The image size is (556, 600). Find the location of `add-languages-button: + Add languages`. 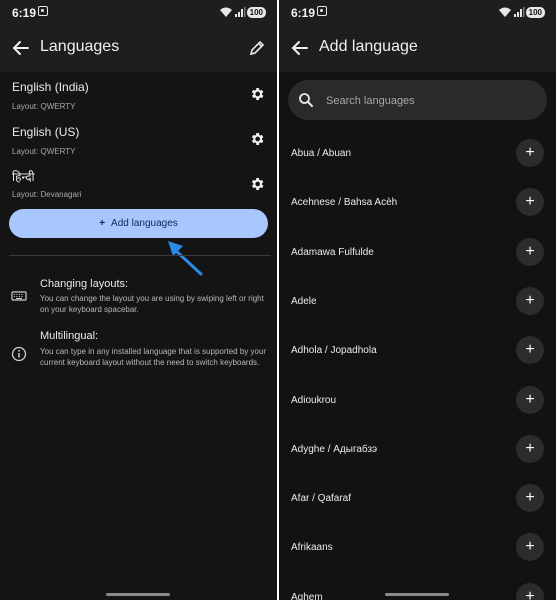

add-languages-button: + Add languages is located at coordinates (138, 223).